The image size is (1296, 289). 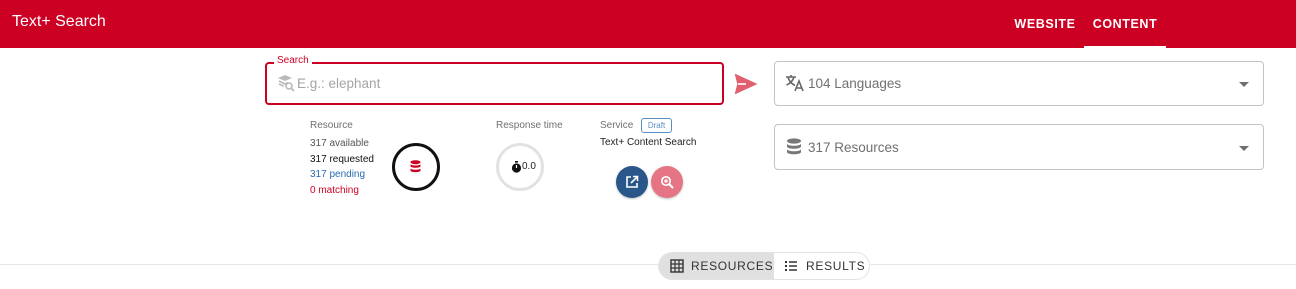 I want to click on timer-icon, so click(x=516, y=167).